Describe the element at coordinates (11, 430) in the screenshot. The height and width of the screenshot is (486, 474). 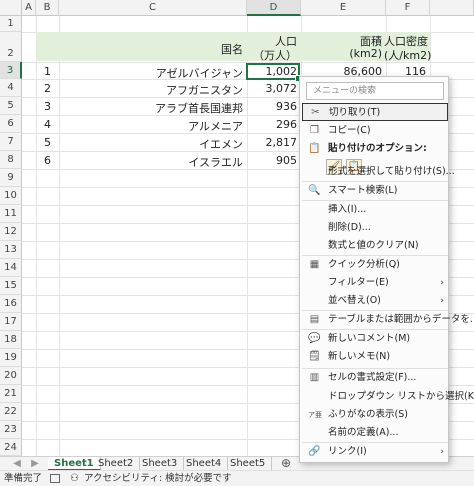
I see `row-header: 23` at that location.